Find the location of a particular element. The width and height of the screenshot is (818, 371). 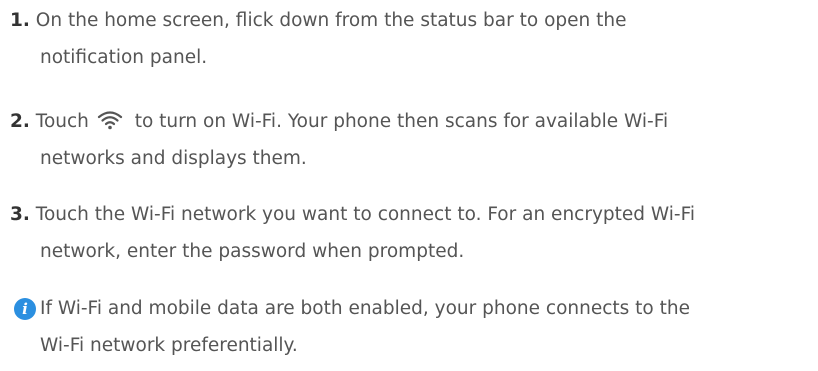

step-text-continued: networks and displays them. is located at coordinates (173, 158).